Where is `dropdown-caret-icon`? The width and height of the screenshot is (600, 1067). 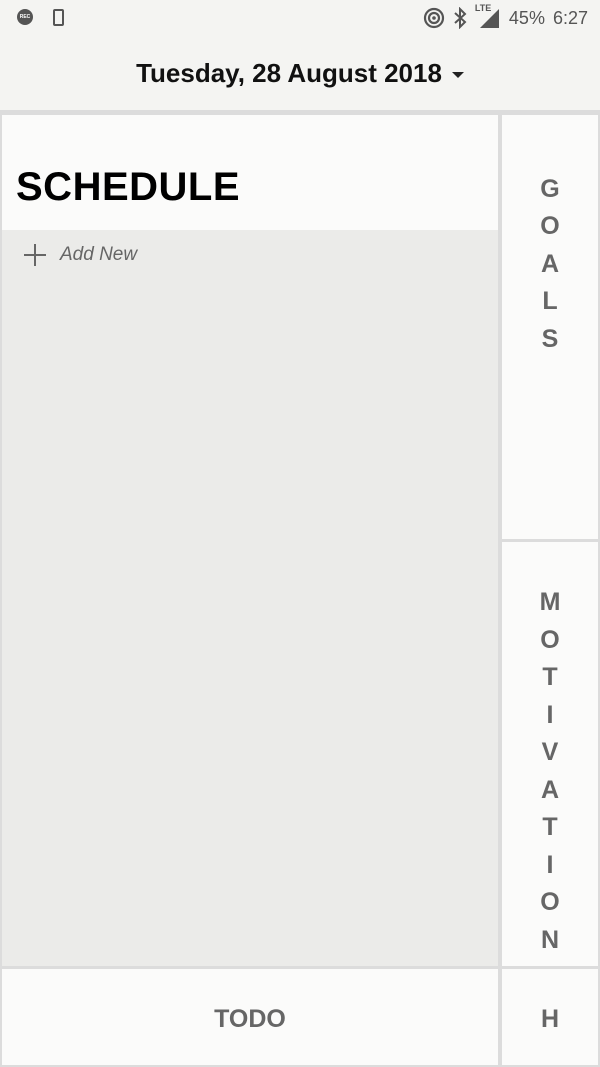
dropdown-caret-icon is located at coordinates (457, 75).